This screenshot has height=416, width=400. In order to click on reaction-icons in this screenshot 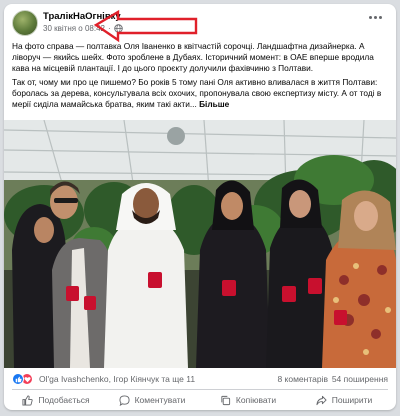, I will do `click(24, 379)`.